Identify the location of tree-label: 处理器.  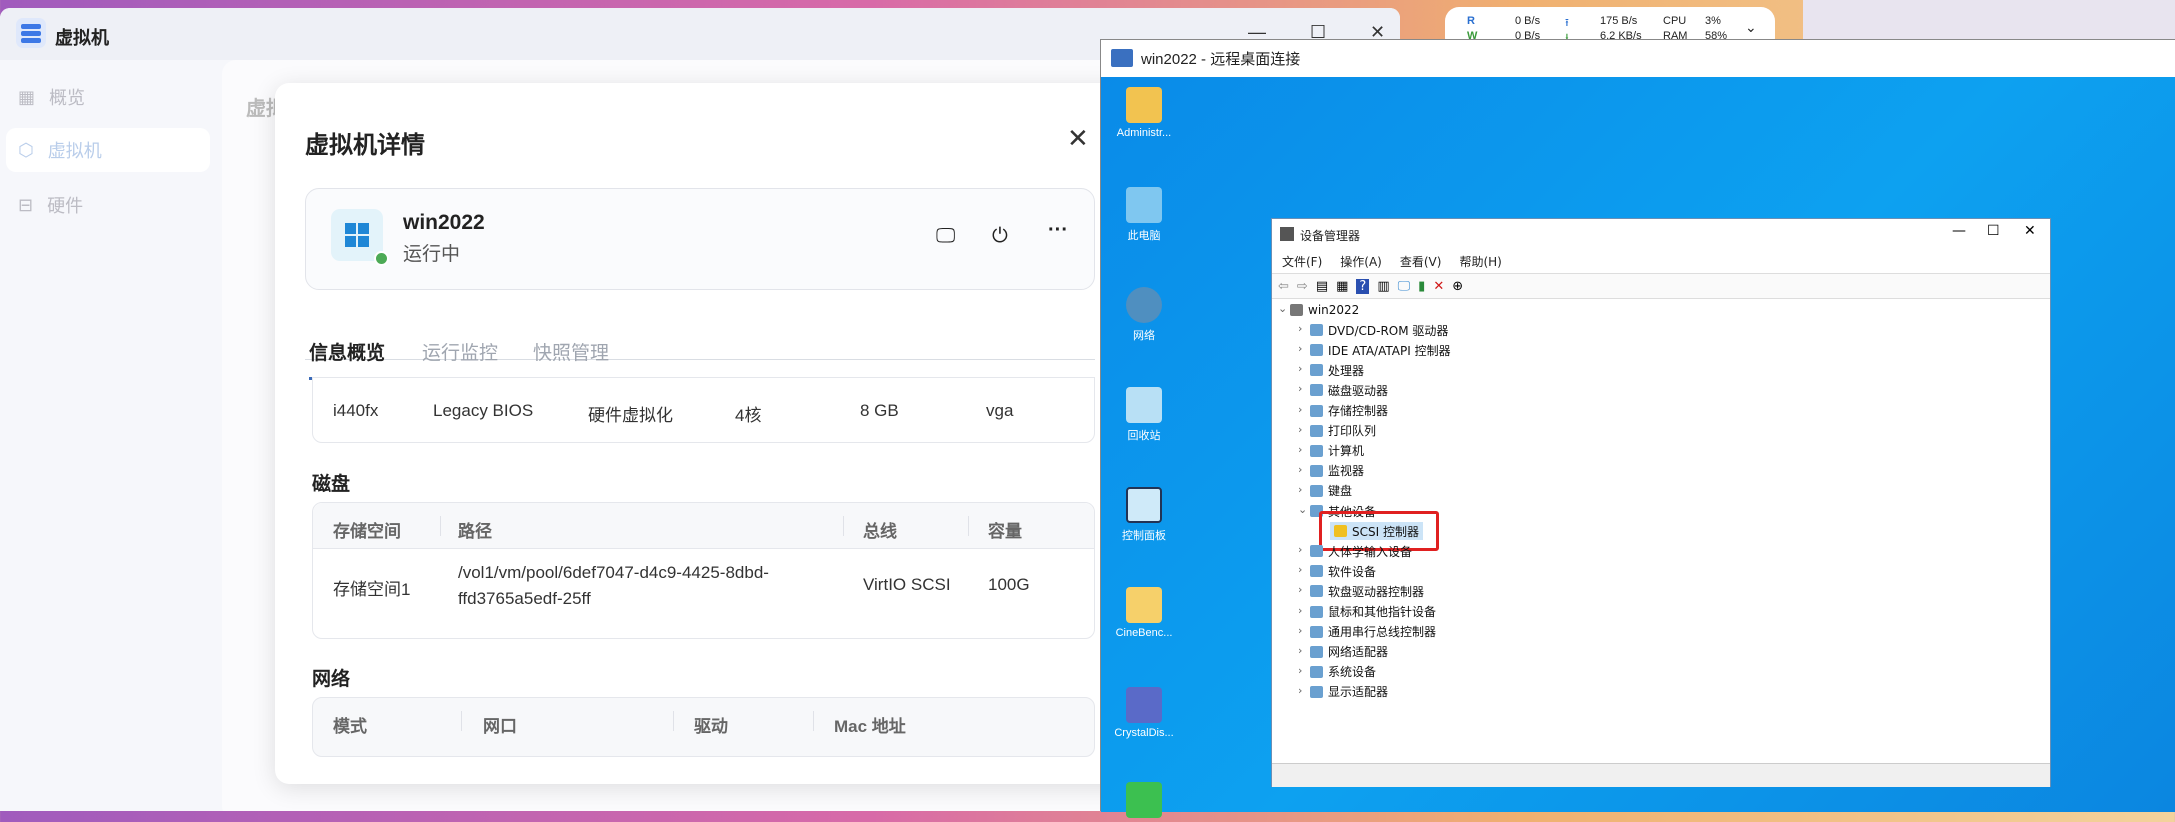
(1346, 370).